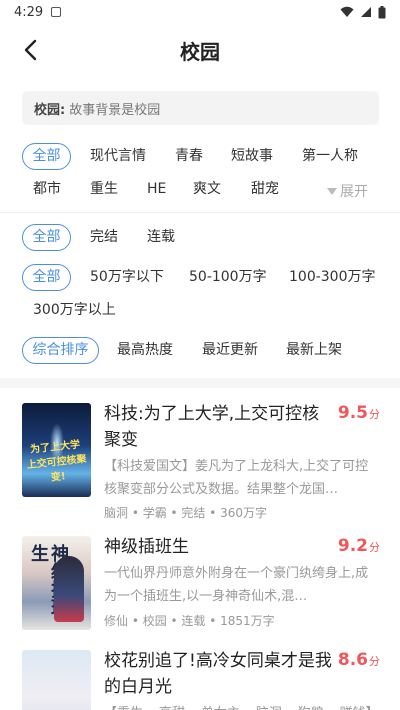 This screenshot has height=710, width=400. I want to click on triangle-down-icon, so click(332, 191).